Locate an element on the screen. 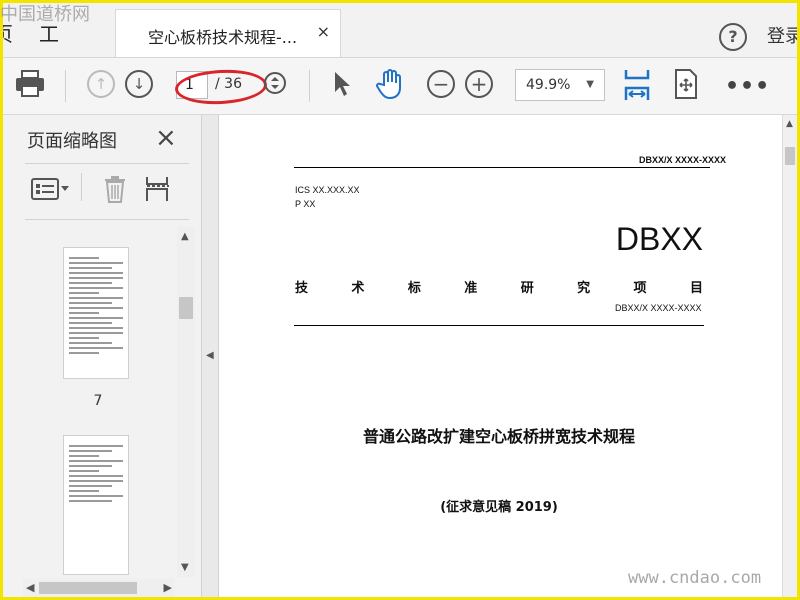 This screenshot has height=600, width=800. tech-char: 研 is located at coordinates (527, 288).